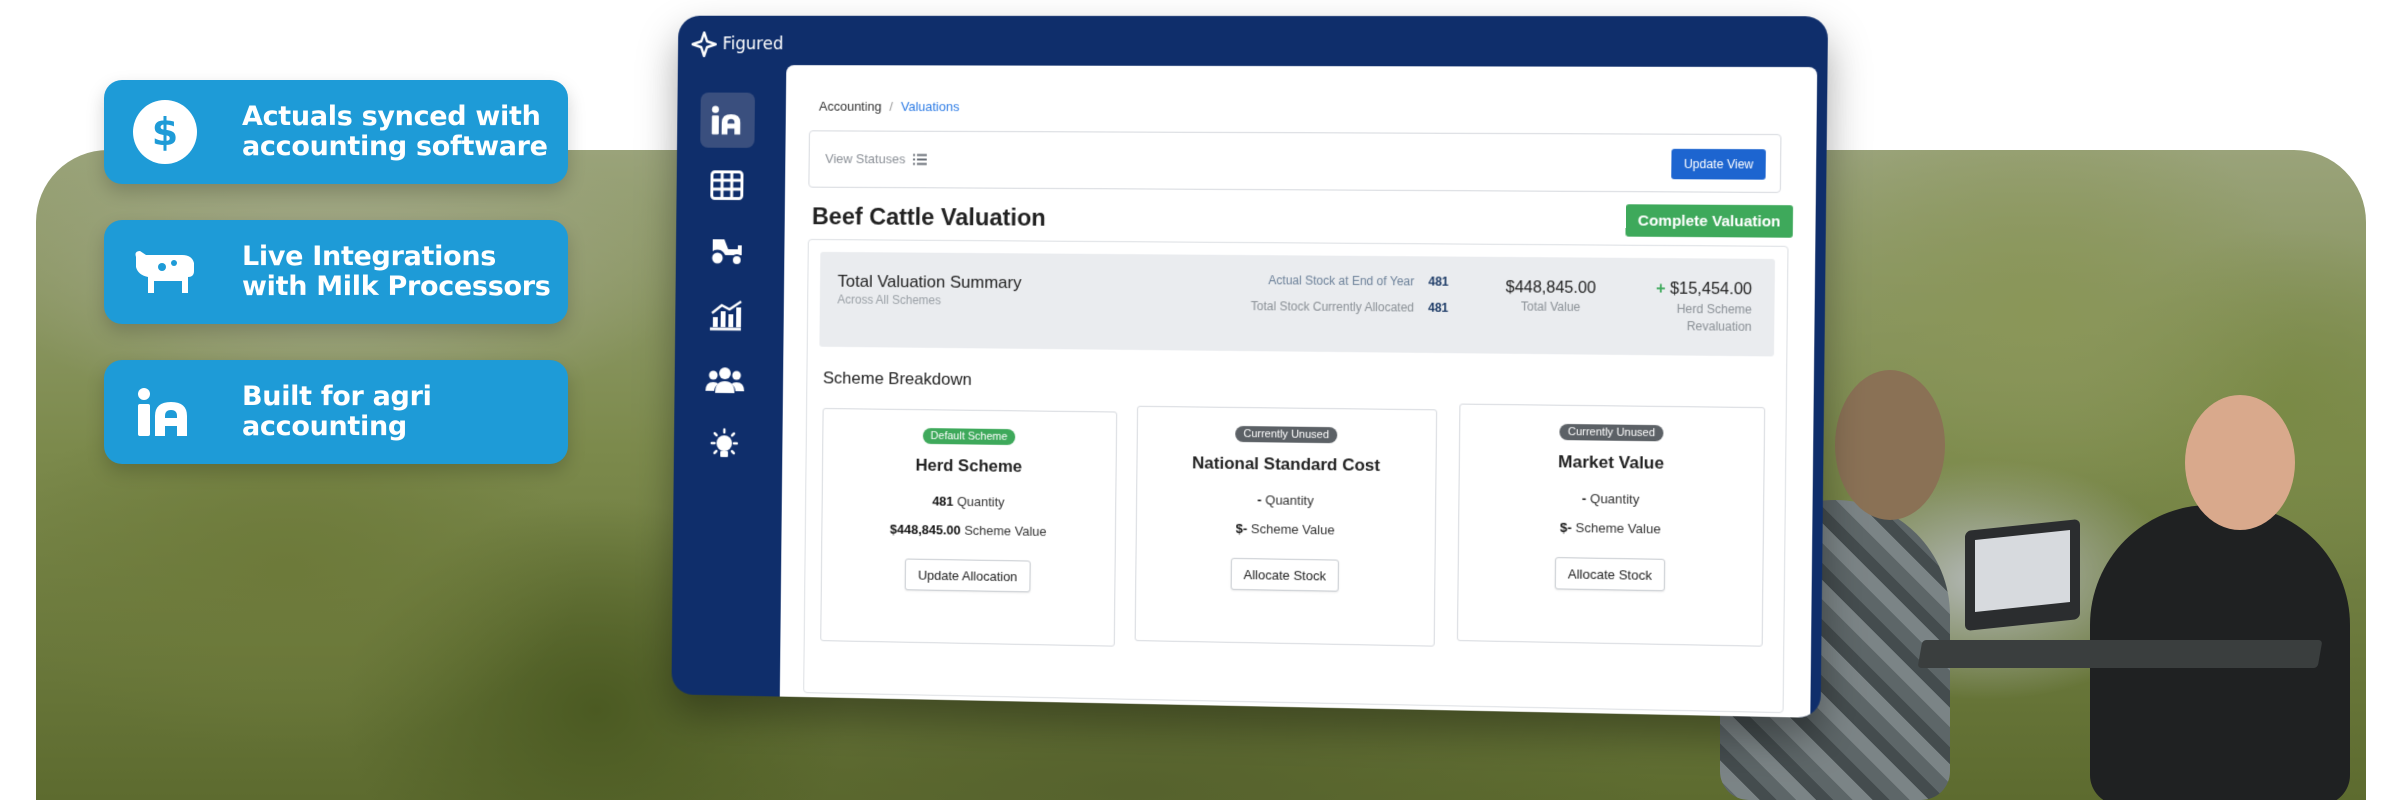 The image size is (2400, 800). I want to click on feature-line-2: accounting, so click(324, 426).